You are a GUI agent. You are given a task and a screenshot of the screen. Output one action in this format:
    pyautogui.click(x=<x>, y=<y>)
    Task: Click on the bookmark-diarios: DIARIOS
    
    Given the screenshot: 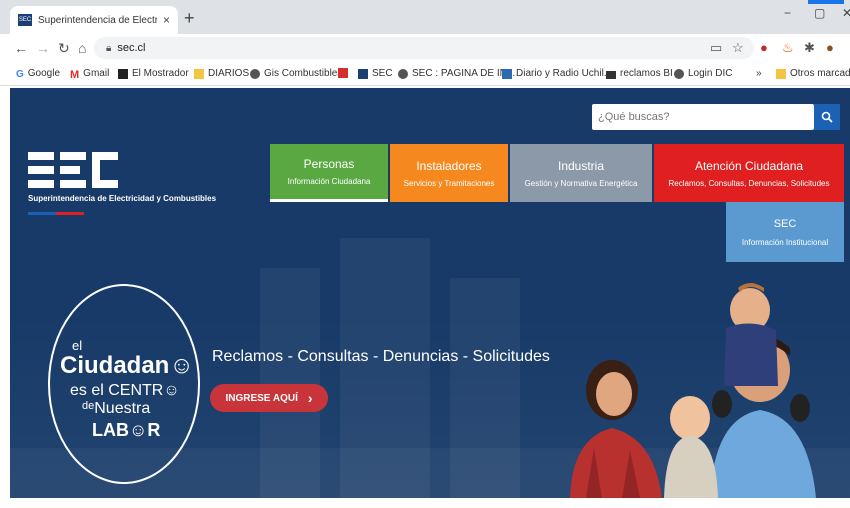 What is the action you would take?
    pyautogui.click(x=221, y=73)
    